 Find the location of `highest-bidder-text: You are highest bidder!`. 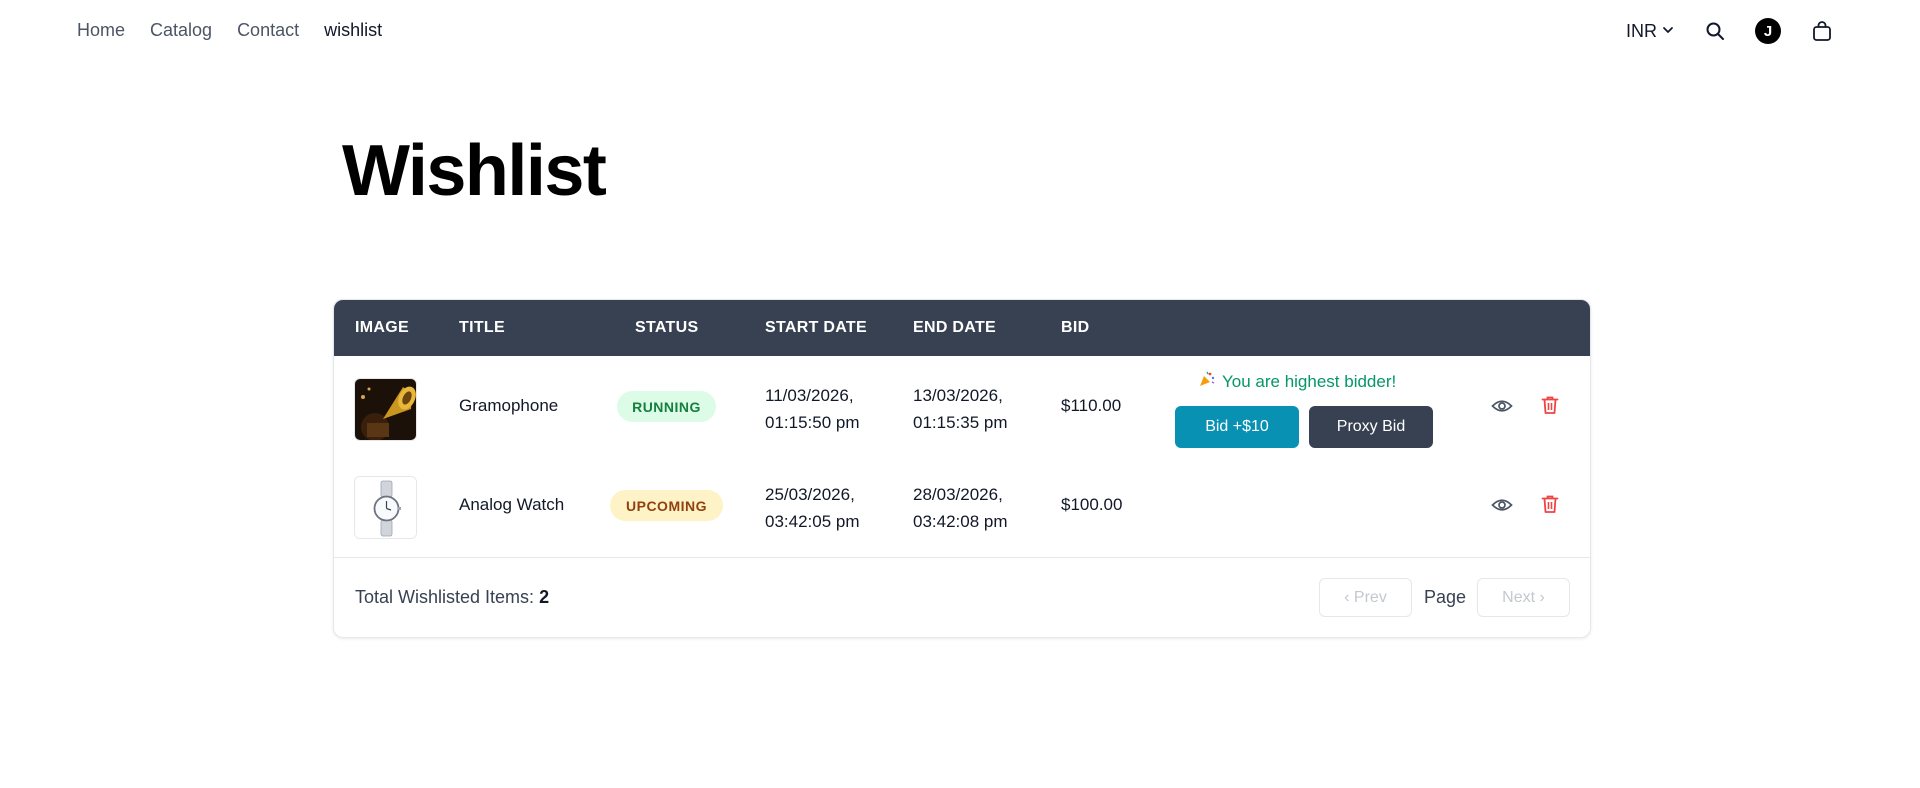

highest-bidder-text: You are highest bidder! is located at coordinates (1309, 381).